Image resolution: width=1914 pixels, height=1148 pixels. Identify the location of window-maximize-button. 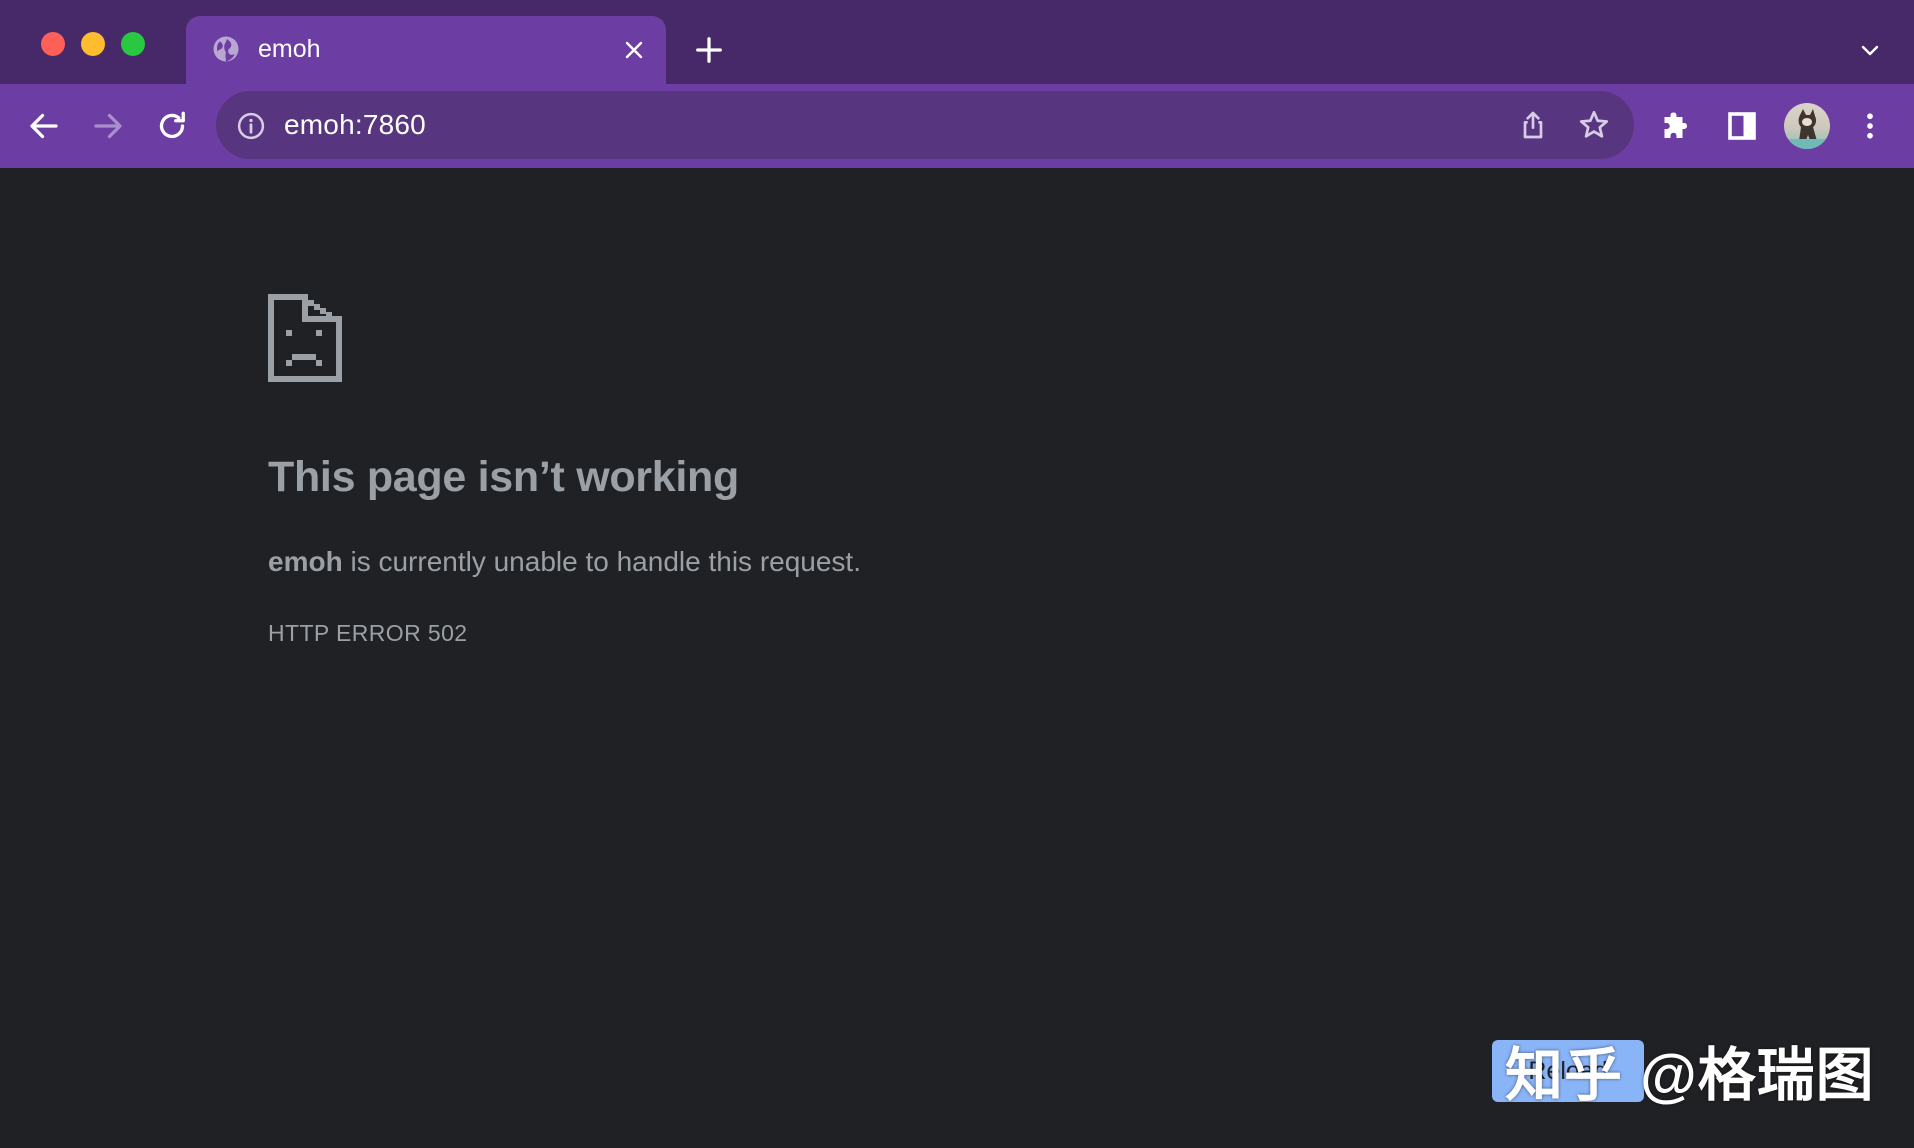
(133, 44).